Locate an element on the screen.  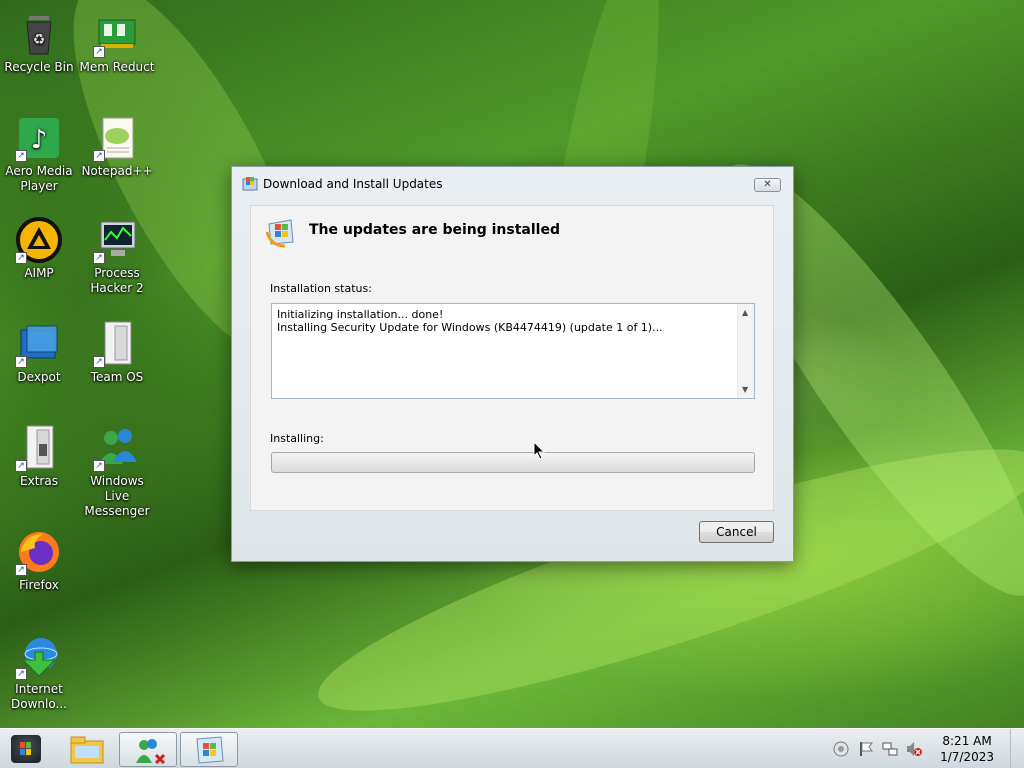
close-icon: ✕ is located at coordinates (767, 184).